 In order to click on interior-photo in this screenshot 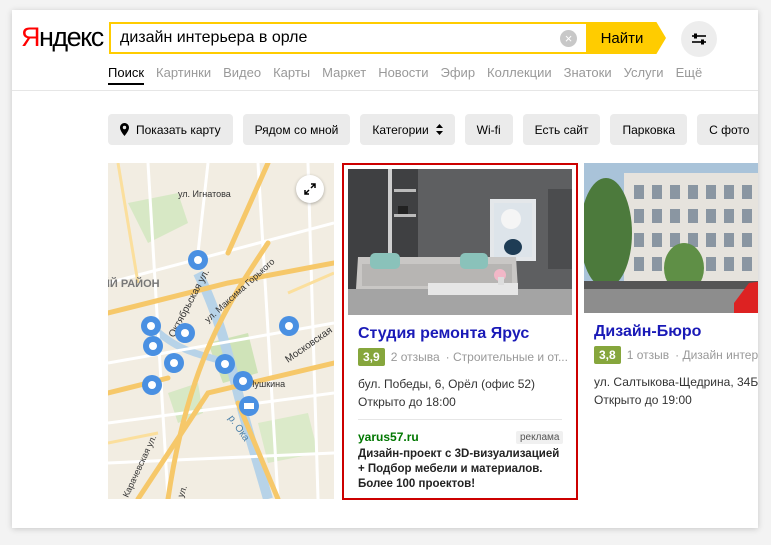, I will do `click(460, 242)`.